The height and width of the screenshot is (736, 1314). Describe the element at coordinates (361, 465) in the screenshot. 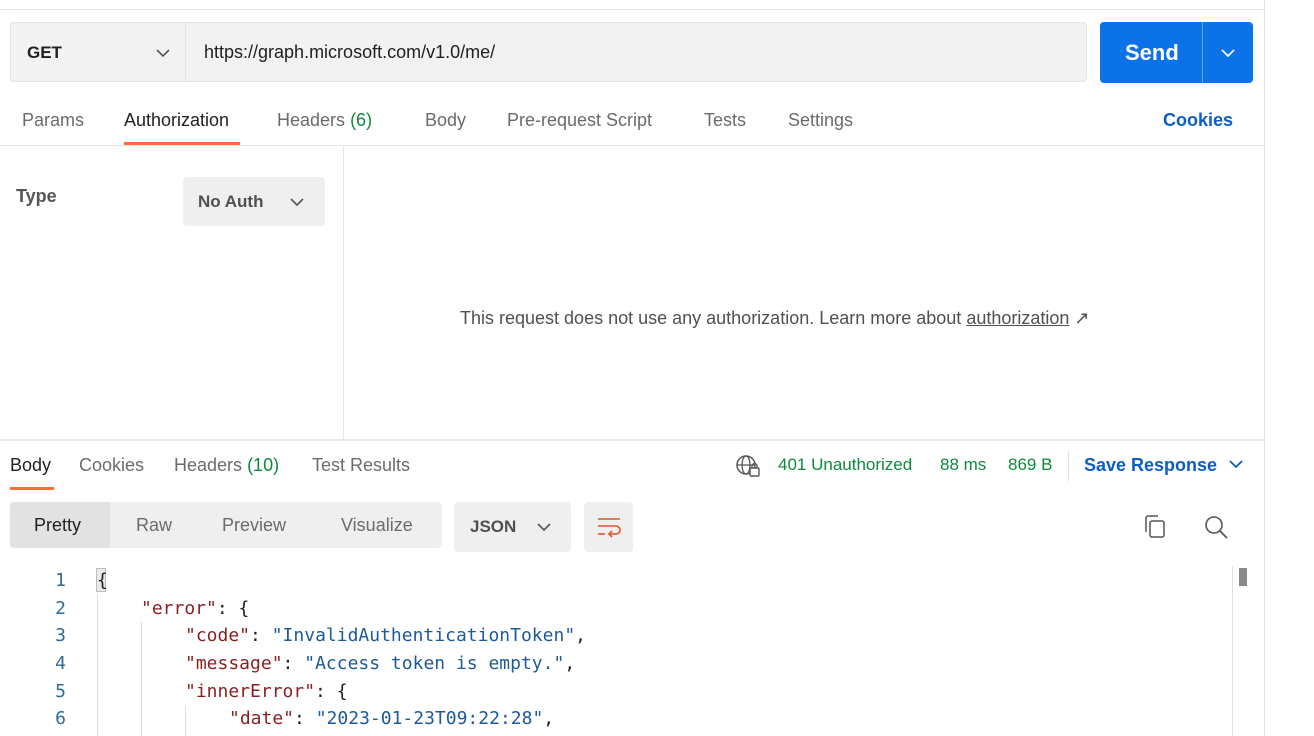

I see `response-tab-test-results: Test Results` at that location.